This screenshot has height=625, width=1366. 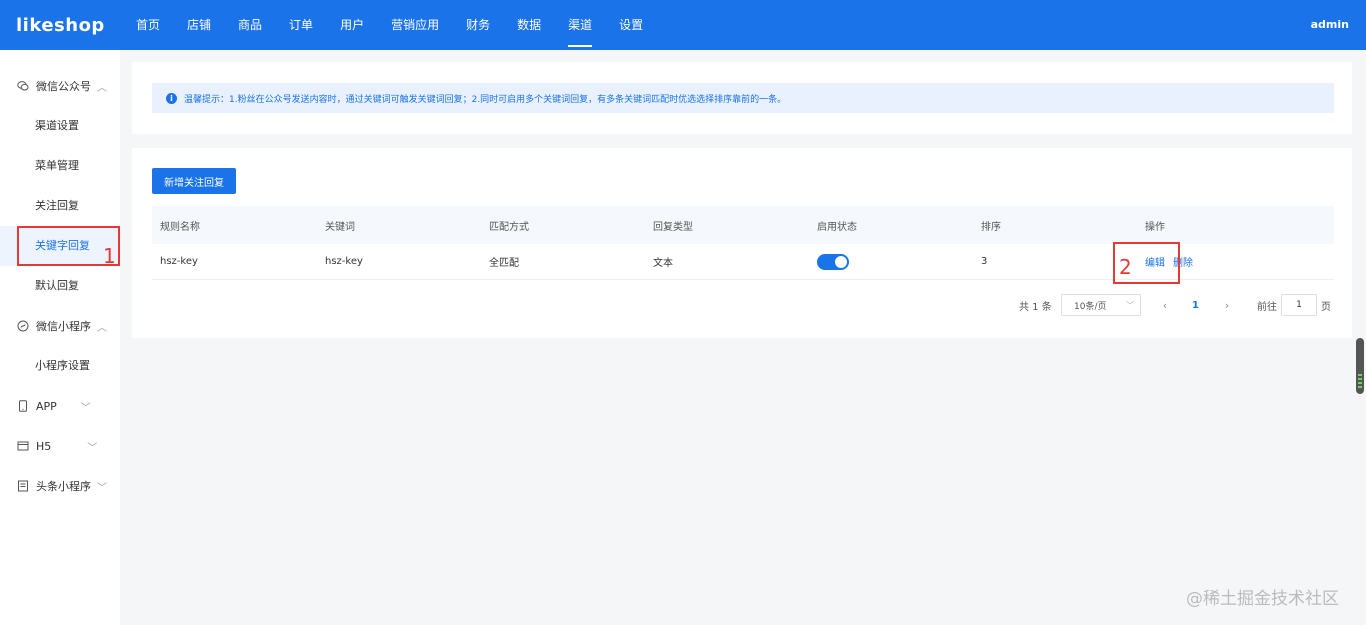 What do you see at coordinates (23, 326) in the screenshot?
I see `mini-program-icon` at bounding box center [23, 326].